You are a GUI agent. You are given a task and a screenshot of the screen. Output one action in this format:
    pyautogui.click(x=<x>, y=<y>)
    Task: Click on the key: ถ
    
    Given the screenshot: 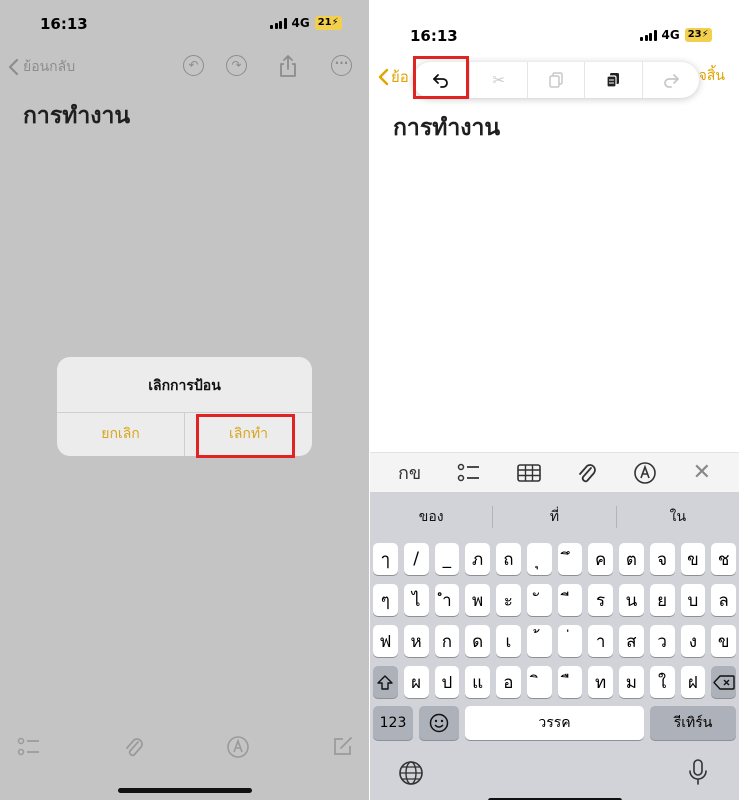 What is the action you would take?
    pyautogui.click(x=508, y=559)
    